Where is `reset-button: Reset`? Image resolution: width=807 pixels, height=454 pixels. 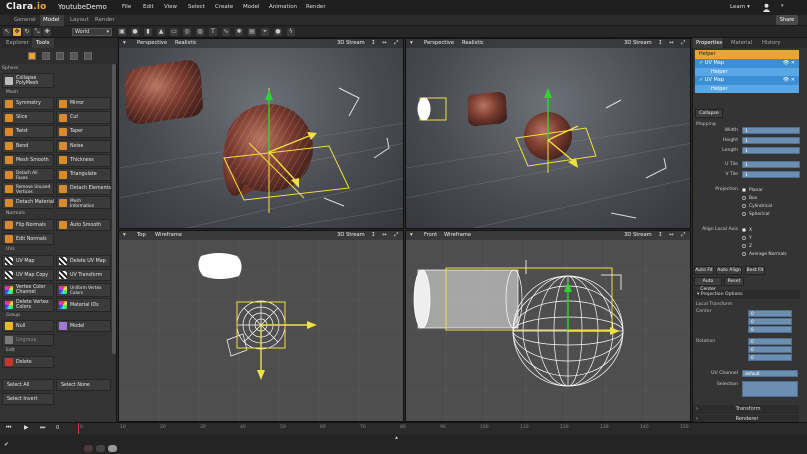 reset-button: Reset is located at coordinates (734, 281).